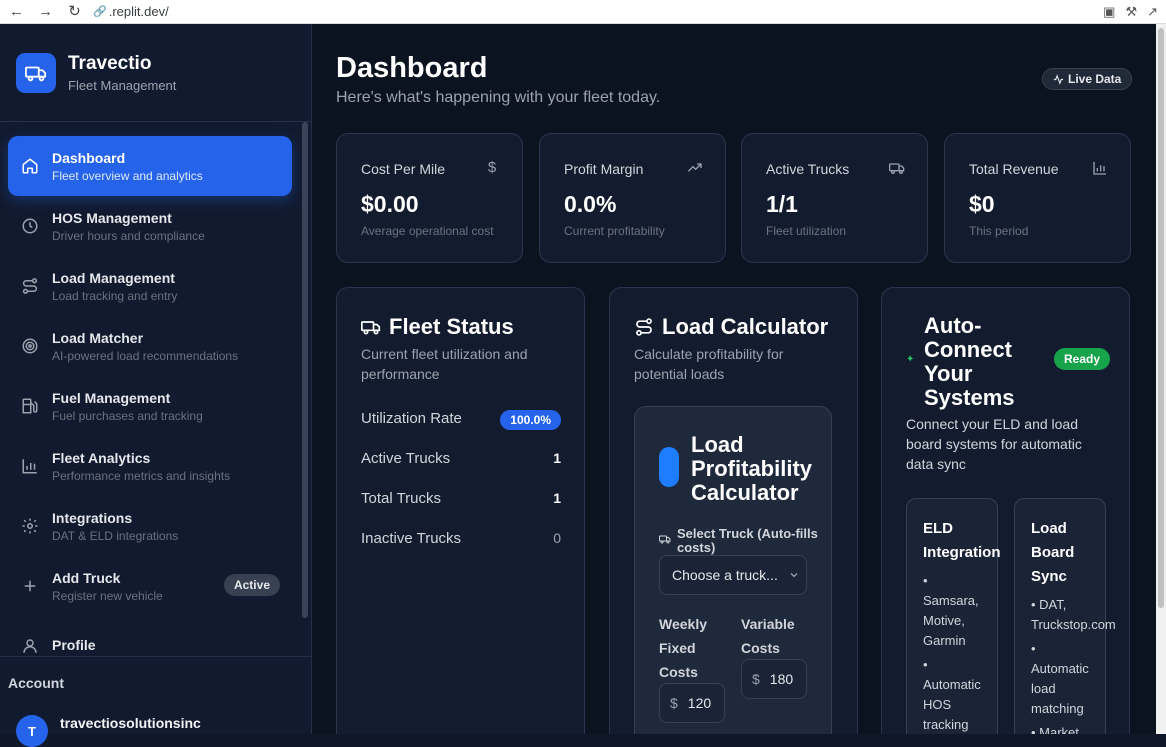 The image size is (1166, 747). What do you see at coordinates (969, 361) in the screenshot?
I see `auto-connect-title: Auto-Connect Your Systems` at bounding box center [969, 361].